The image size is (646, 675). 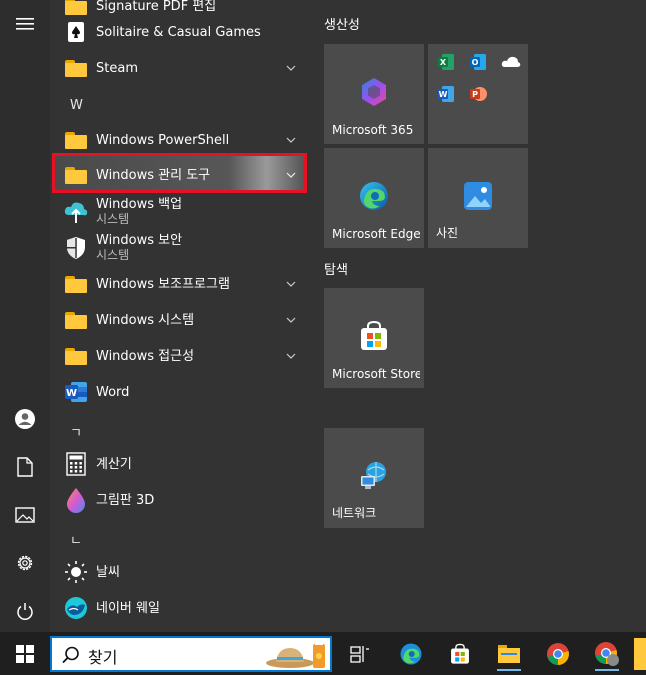 I want to click on gear-icon, so click(x=25, y=563).